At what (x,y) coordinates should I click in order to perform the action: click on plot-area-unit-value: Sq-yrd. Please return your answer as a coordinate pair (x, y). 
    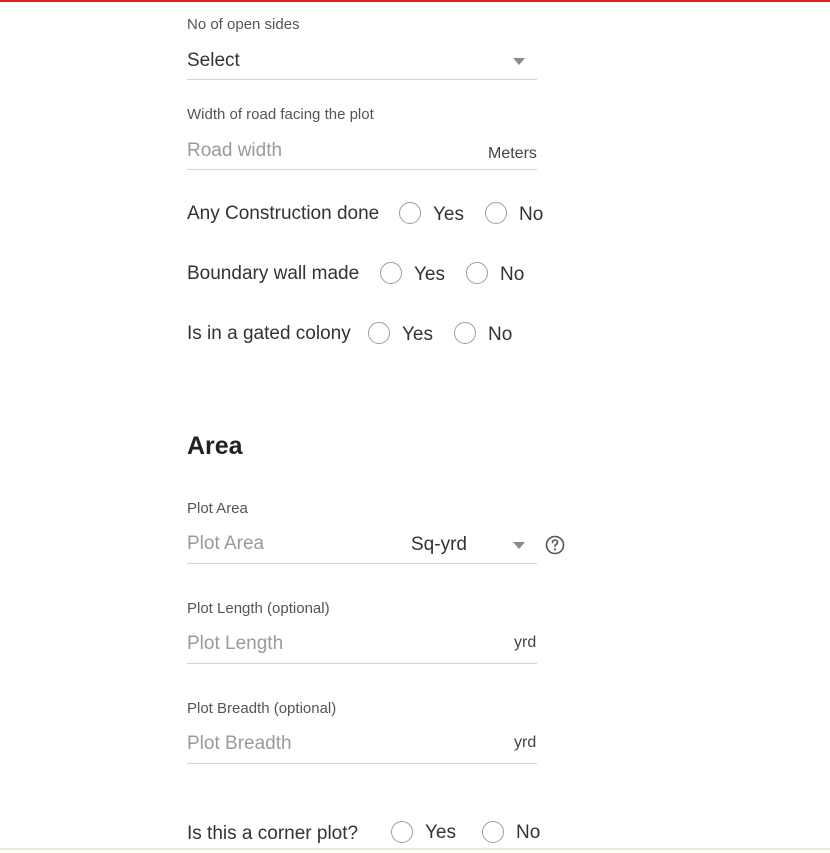
    Looking at the image, I should click on (439, 544).